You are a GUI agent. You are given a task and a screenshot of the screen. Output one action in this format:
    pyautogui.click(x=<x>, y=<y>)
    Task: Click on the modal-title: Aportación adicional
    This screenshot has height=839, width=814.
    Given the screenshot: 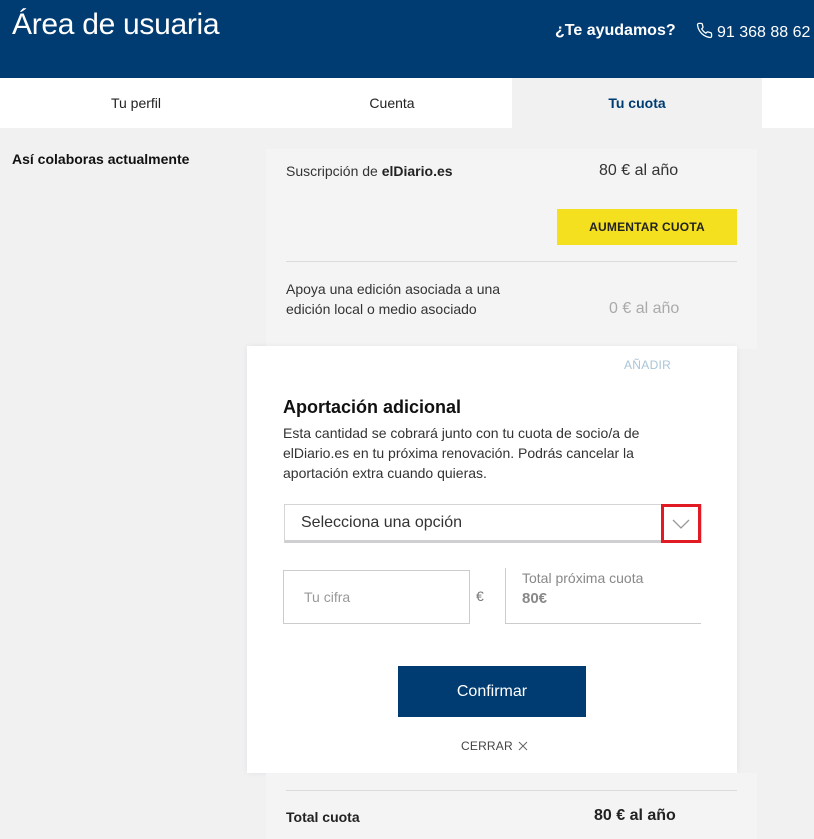 What is the action you would take?
    pyautogui.click(x=372, y=407)
    